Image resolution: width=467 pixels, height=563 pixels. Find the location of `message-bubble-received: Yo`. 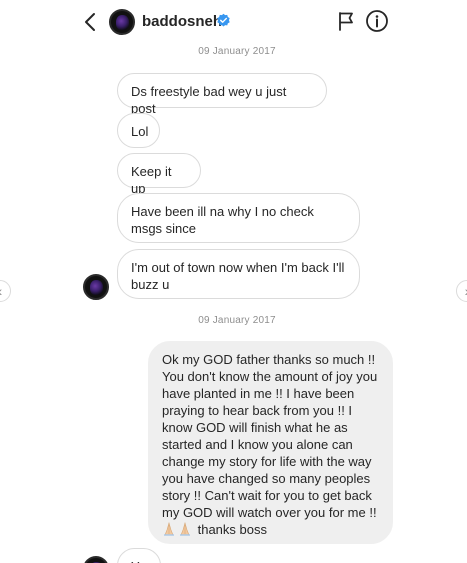

message-bubble-received: Yo is located at coordinates (139, 555).